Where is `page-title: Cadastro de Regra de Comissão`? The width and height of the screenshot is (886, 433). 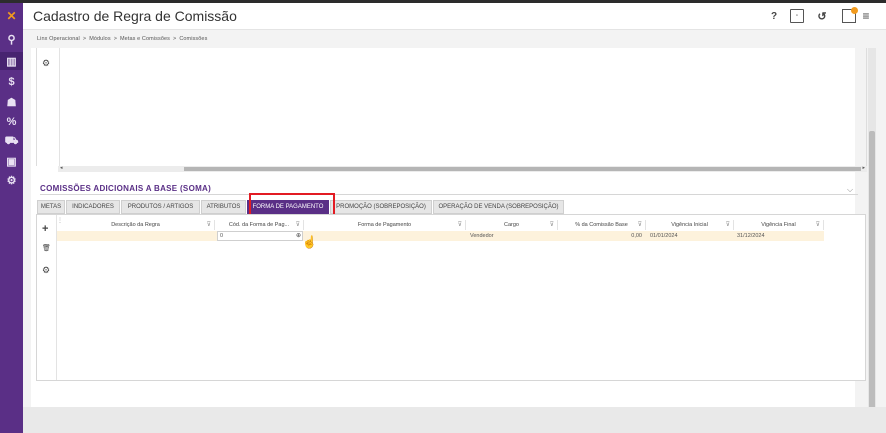
page-title: Cadastro de Regra de Comissão is located at coordinates (135, 16).